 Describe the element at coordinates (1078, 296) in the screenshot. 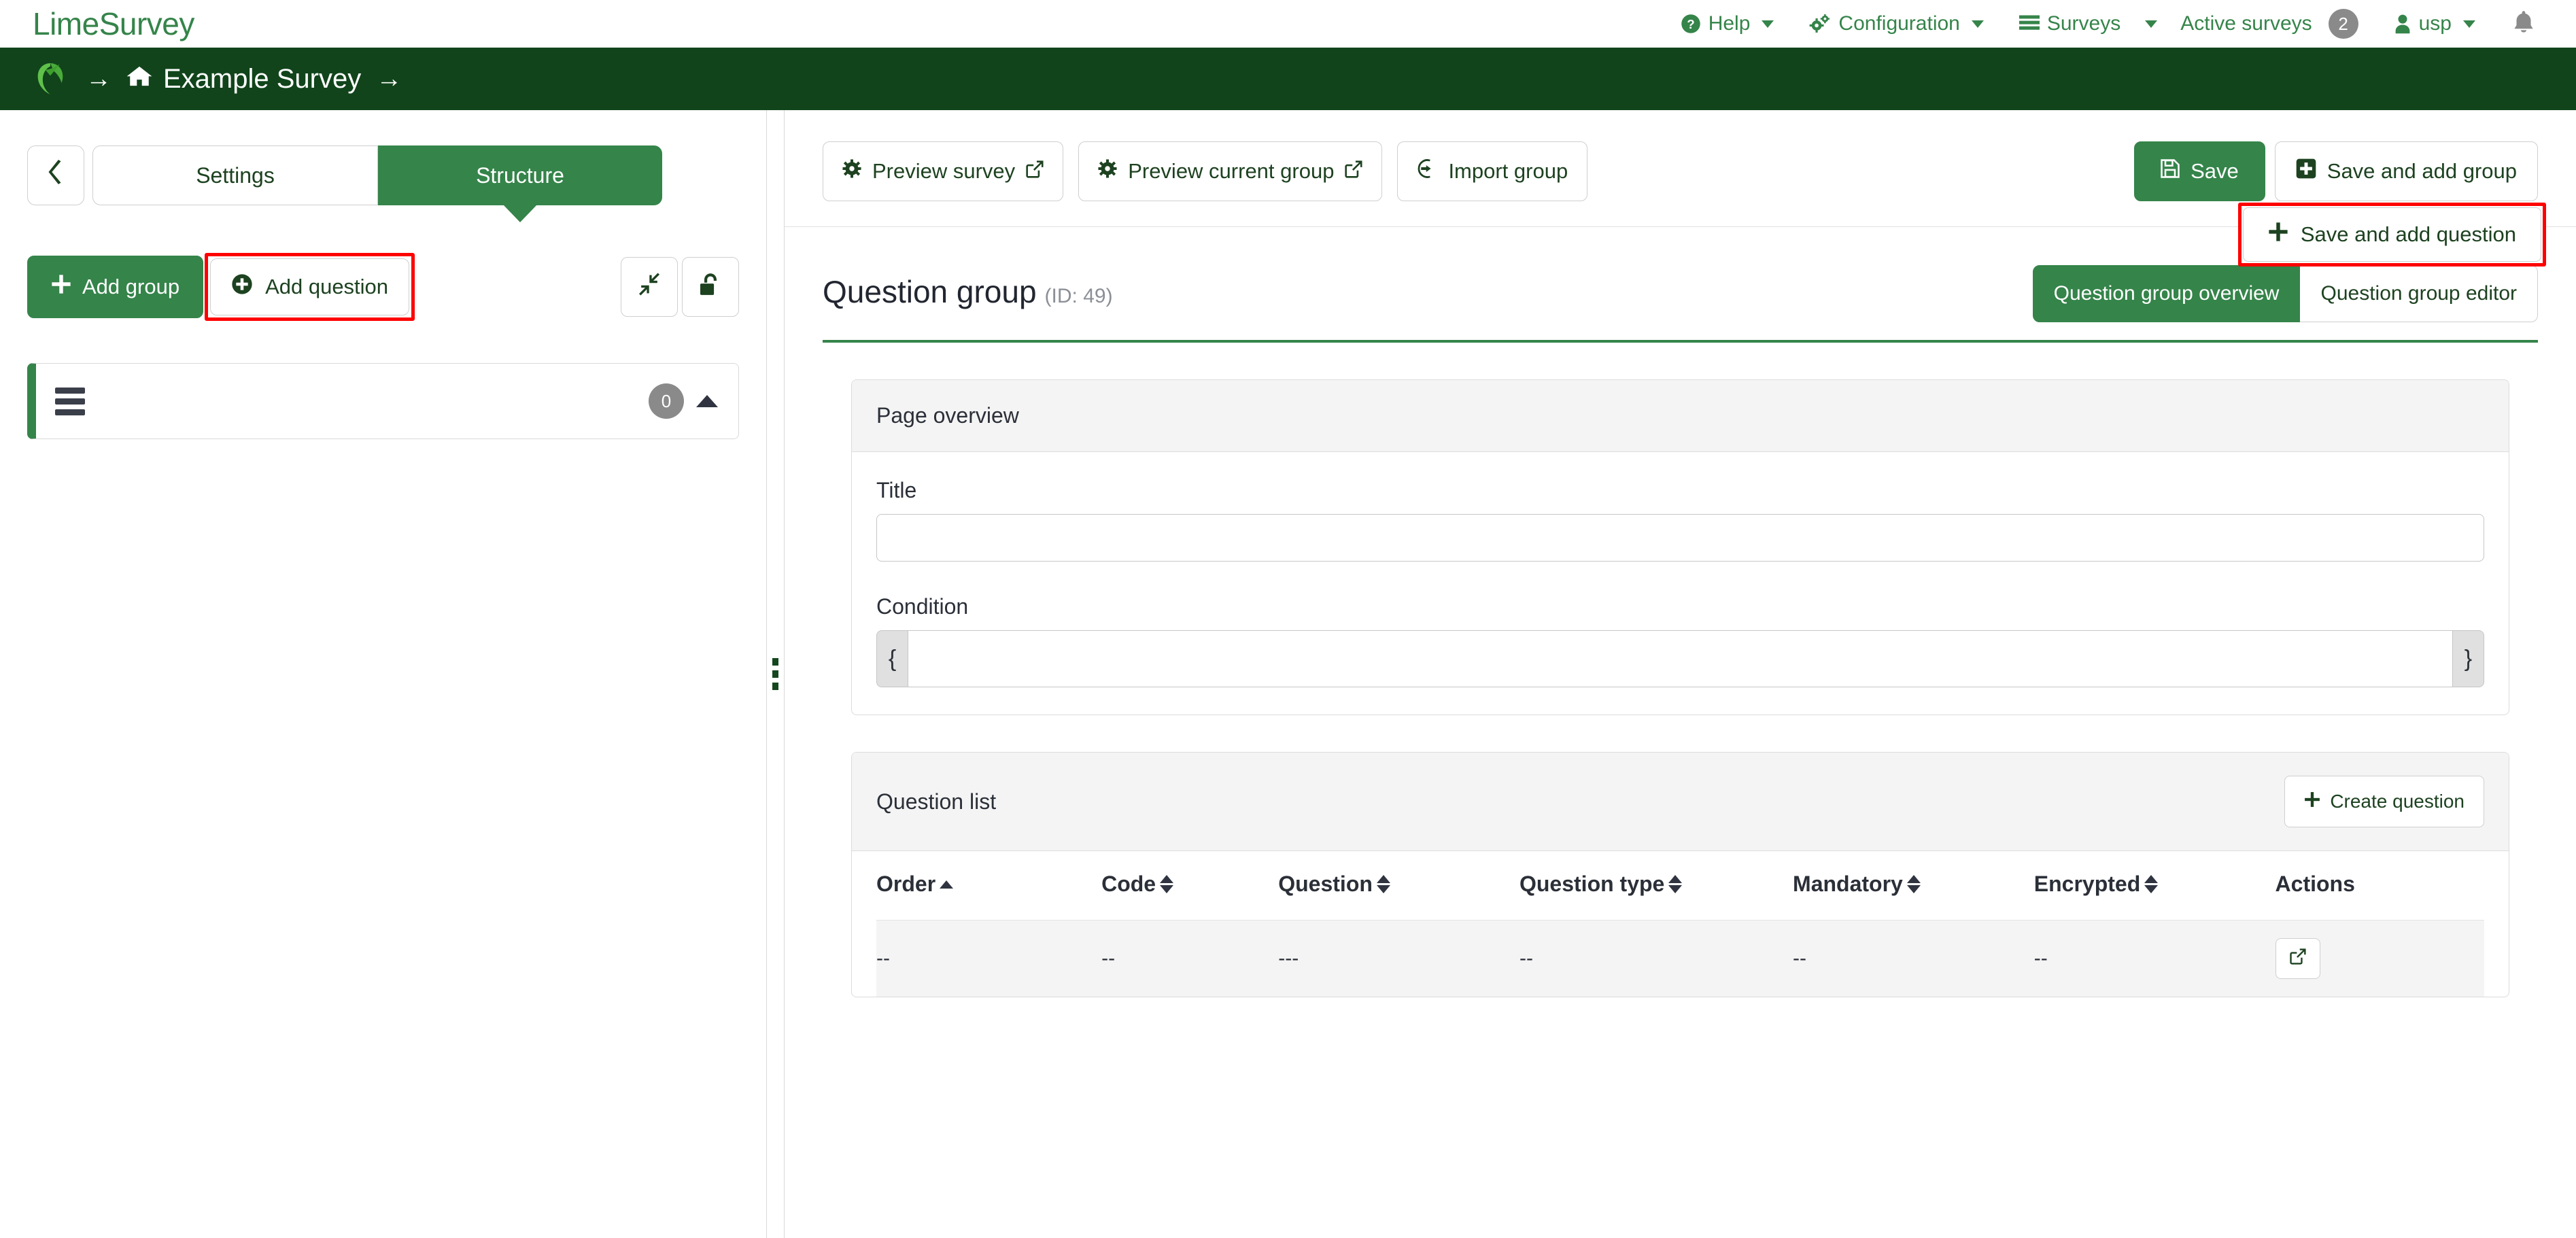

I see `page-title-id: (ID: 49)` at that location.